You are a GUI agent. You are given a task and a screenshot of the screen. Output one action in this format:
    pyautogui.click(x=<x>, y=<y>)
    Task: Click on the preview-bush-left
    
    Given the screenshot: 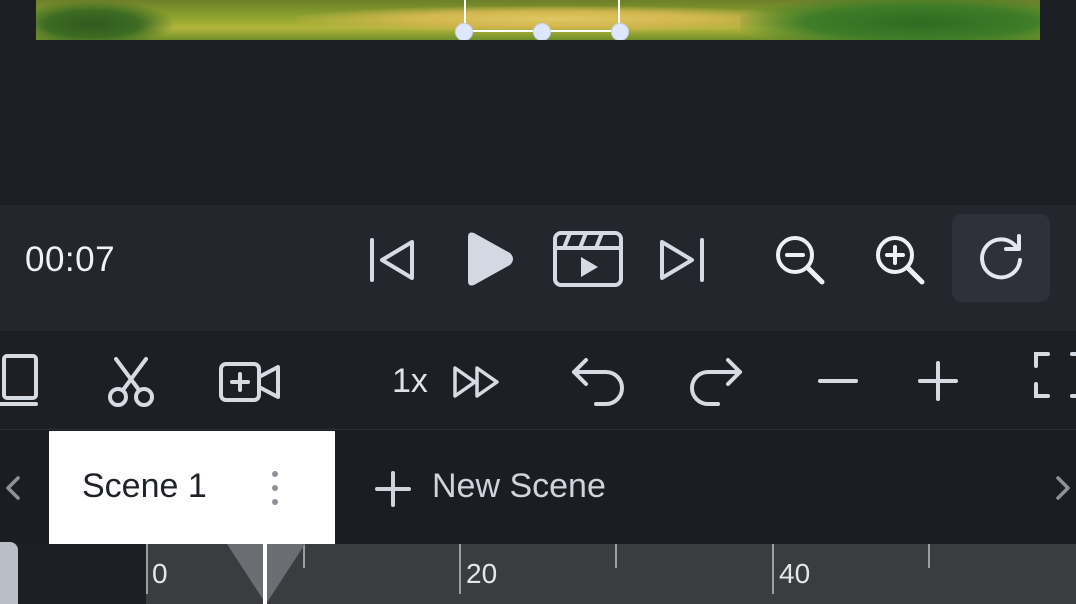 What is the action you would take?
    pyautogui.click(x=106, y=20)
    